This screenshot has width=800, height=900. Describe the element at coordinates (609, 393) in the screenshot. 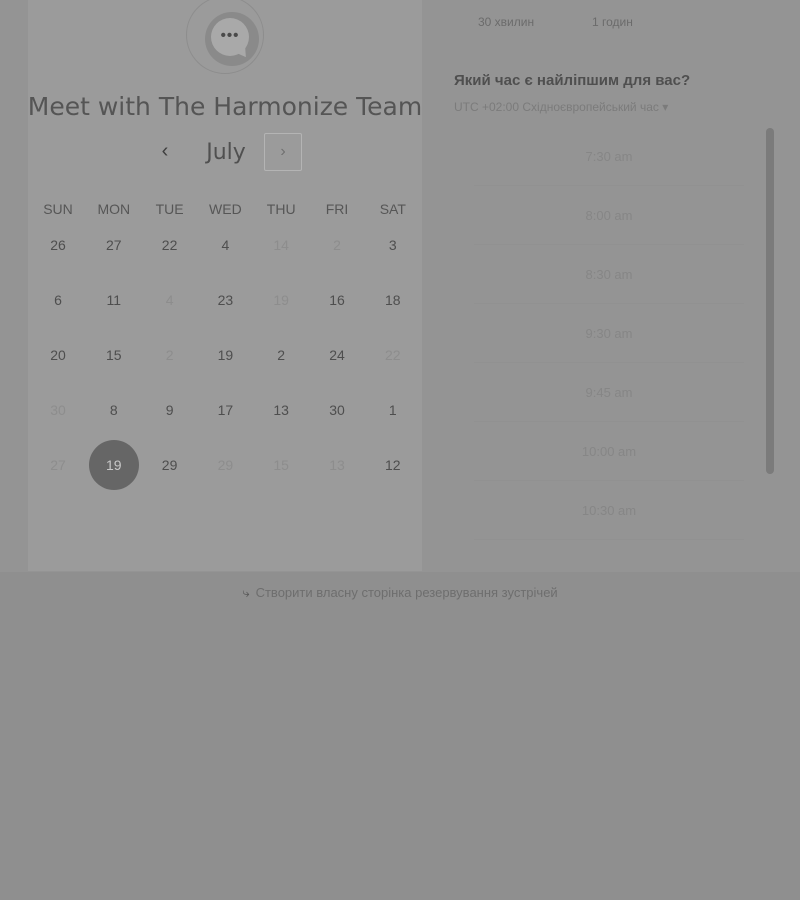

I see `time-slot: 9:45 am` at that location.